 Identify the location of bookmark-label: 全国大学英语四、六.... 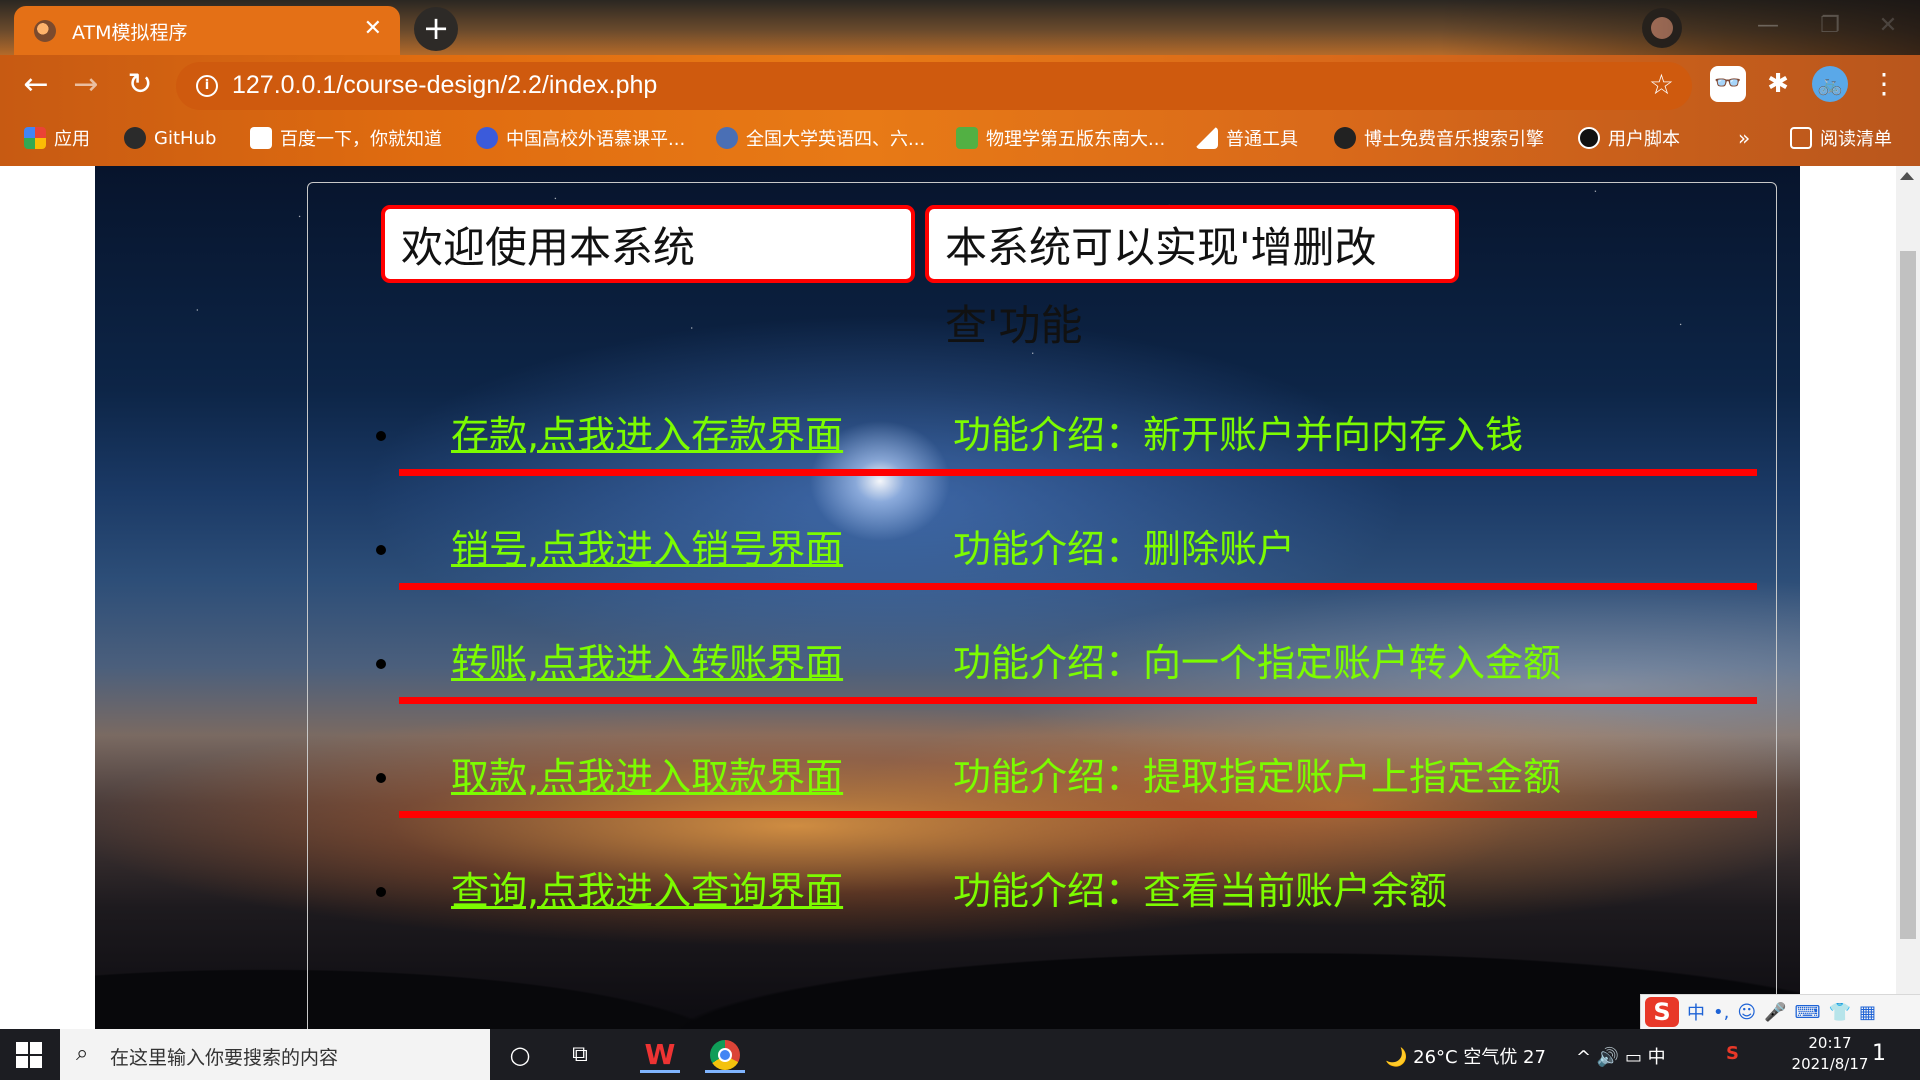
(836, 139).